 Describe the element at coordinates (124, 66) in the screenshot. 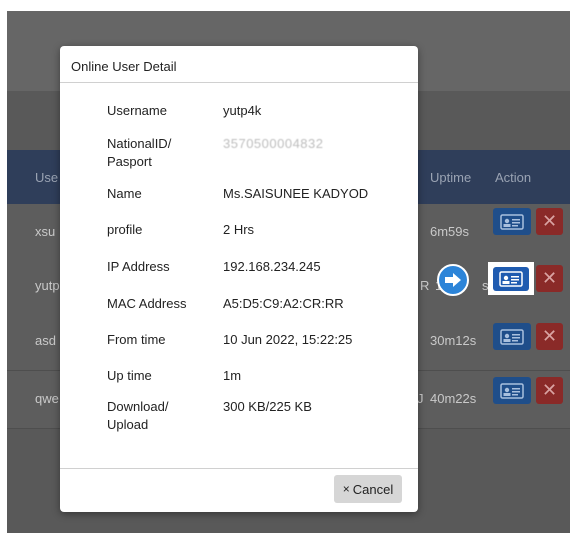

I see `modal-title: Online User Detail` at that location.